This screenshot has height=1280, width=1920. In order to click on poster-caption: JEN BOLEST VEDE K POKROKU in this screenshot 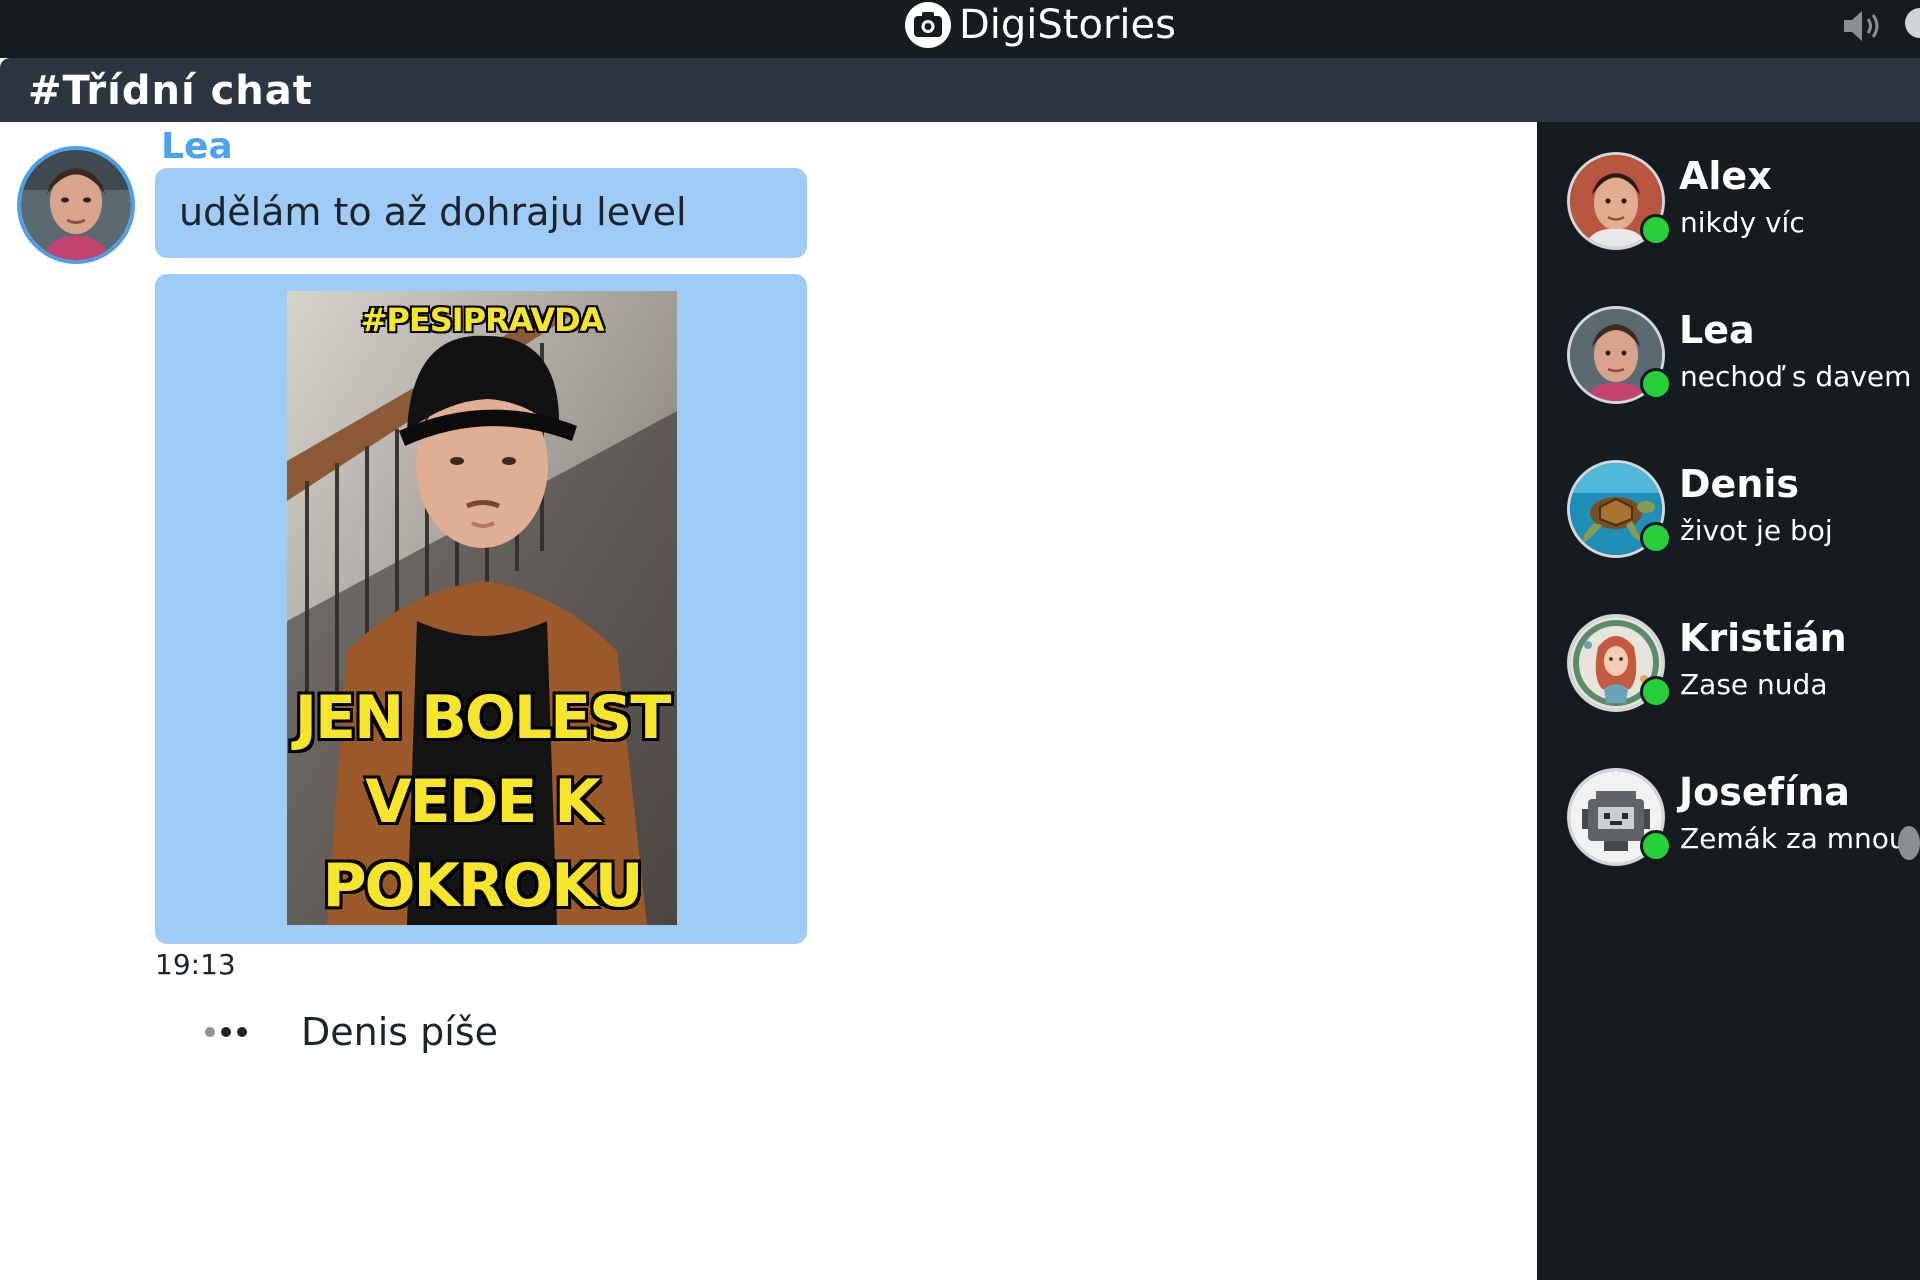, I will do `click(482, 800)`.